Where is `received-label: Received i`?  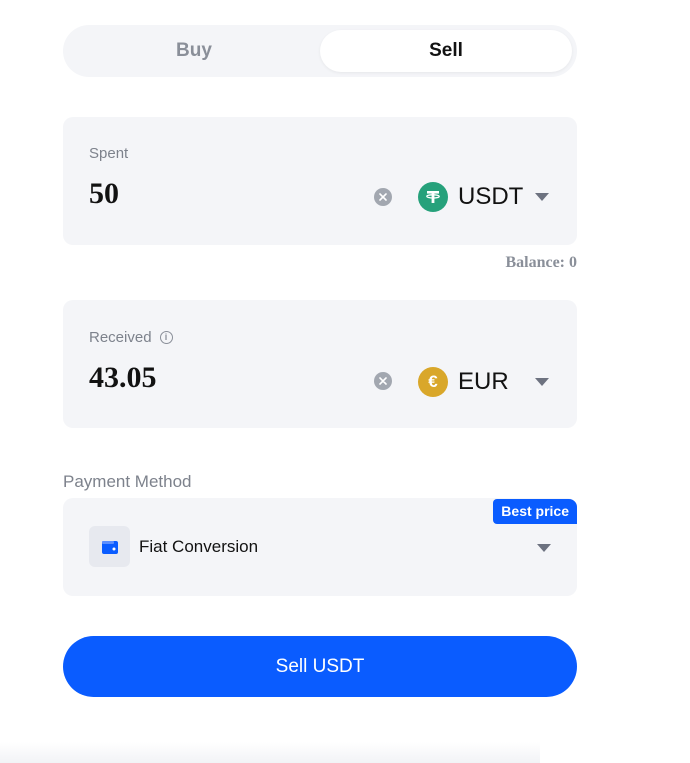
received-label: Received i is located at coordinates (131, 337).